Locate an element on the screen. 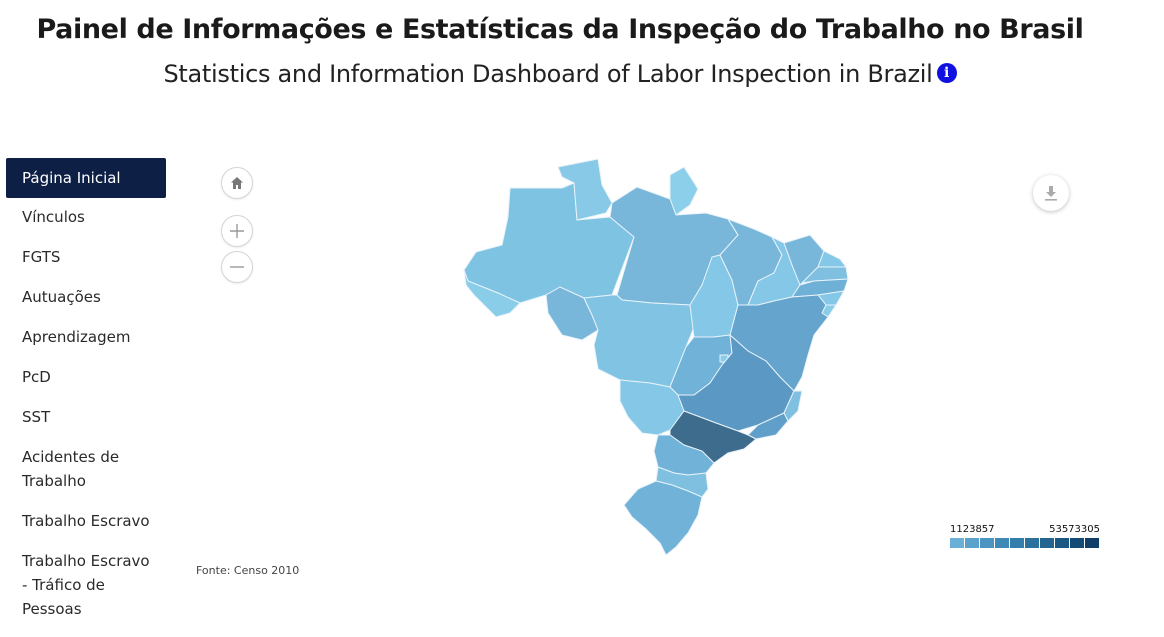 This screenshot has width=1164, height=637. download-button is located at coordinates (1051, 193).